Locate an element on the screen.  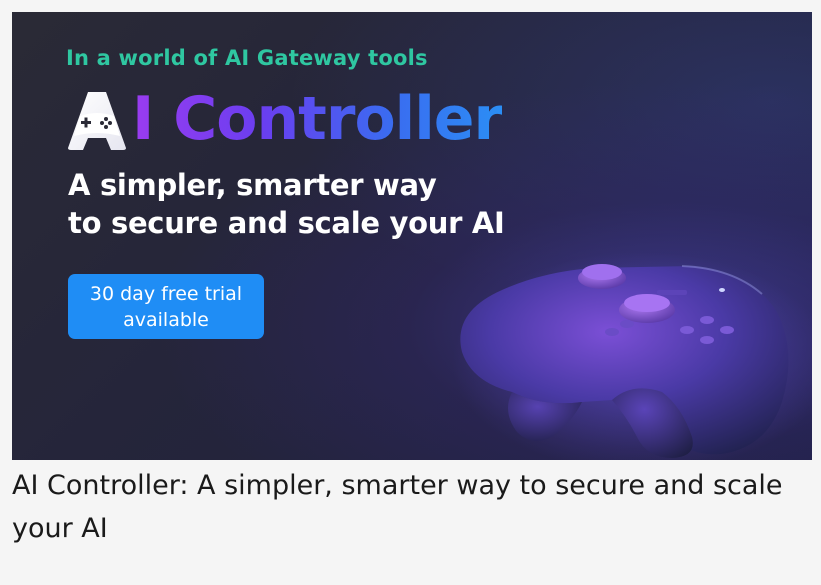
free-trial-line-1: 30 day free trial is located at coordinates (166, 293).